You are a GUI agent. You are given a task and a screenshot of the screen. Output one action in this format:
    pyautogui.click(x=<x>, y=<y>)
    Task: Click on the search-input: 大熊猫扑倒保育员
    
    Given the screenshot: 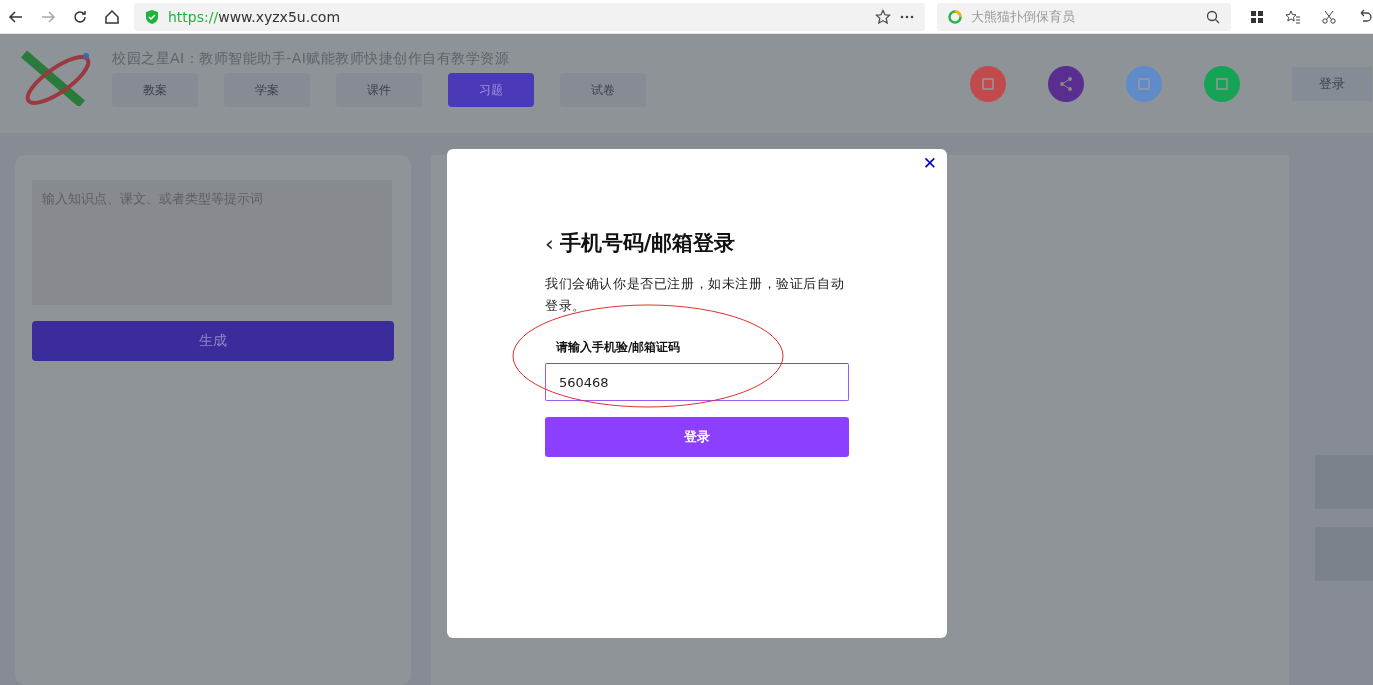 What is the action you would take?
    pyautogui.click(x=1083, y=16)
    